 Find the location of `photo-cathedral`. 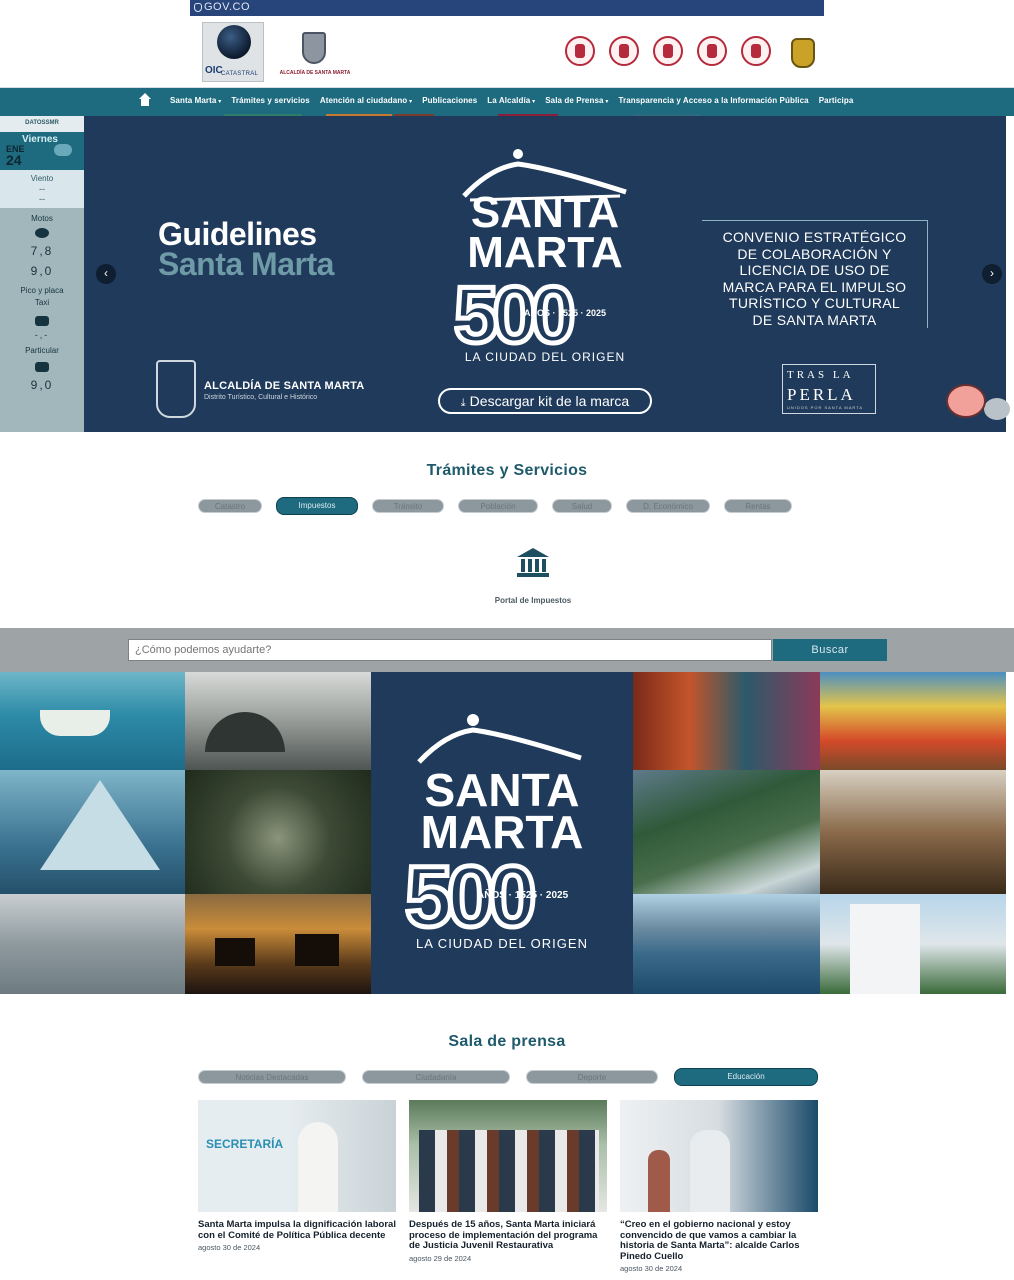

photo-cathedral is located at coordinates (913, 944).